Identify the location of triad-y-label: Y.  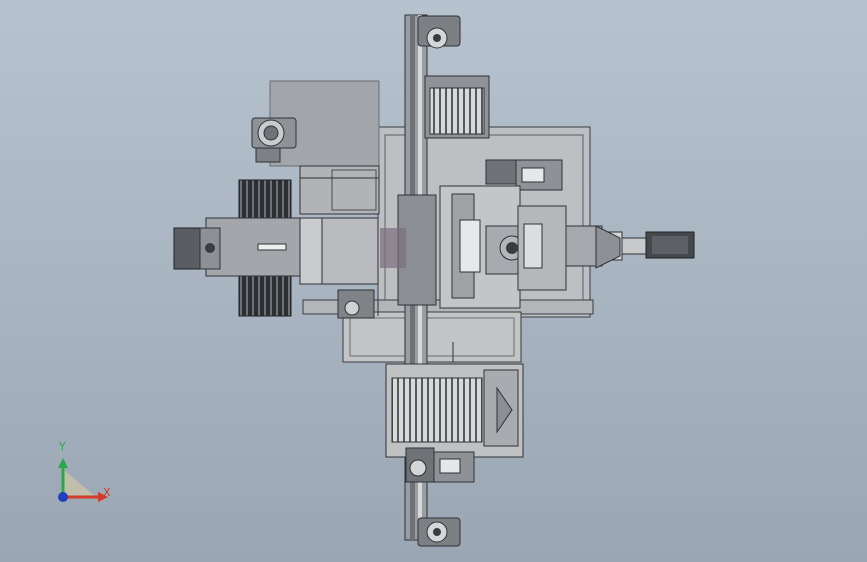
(62, 446).